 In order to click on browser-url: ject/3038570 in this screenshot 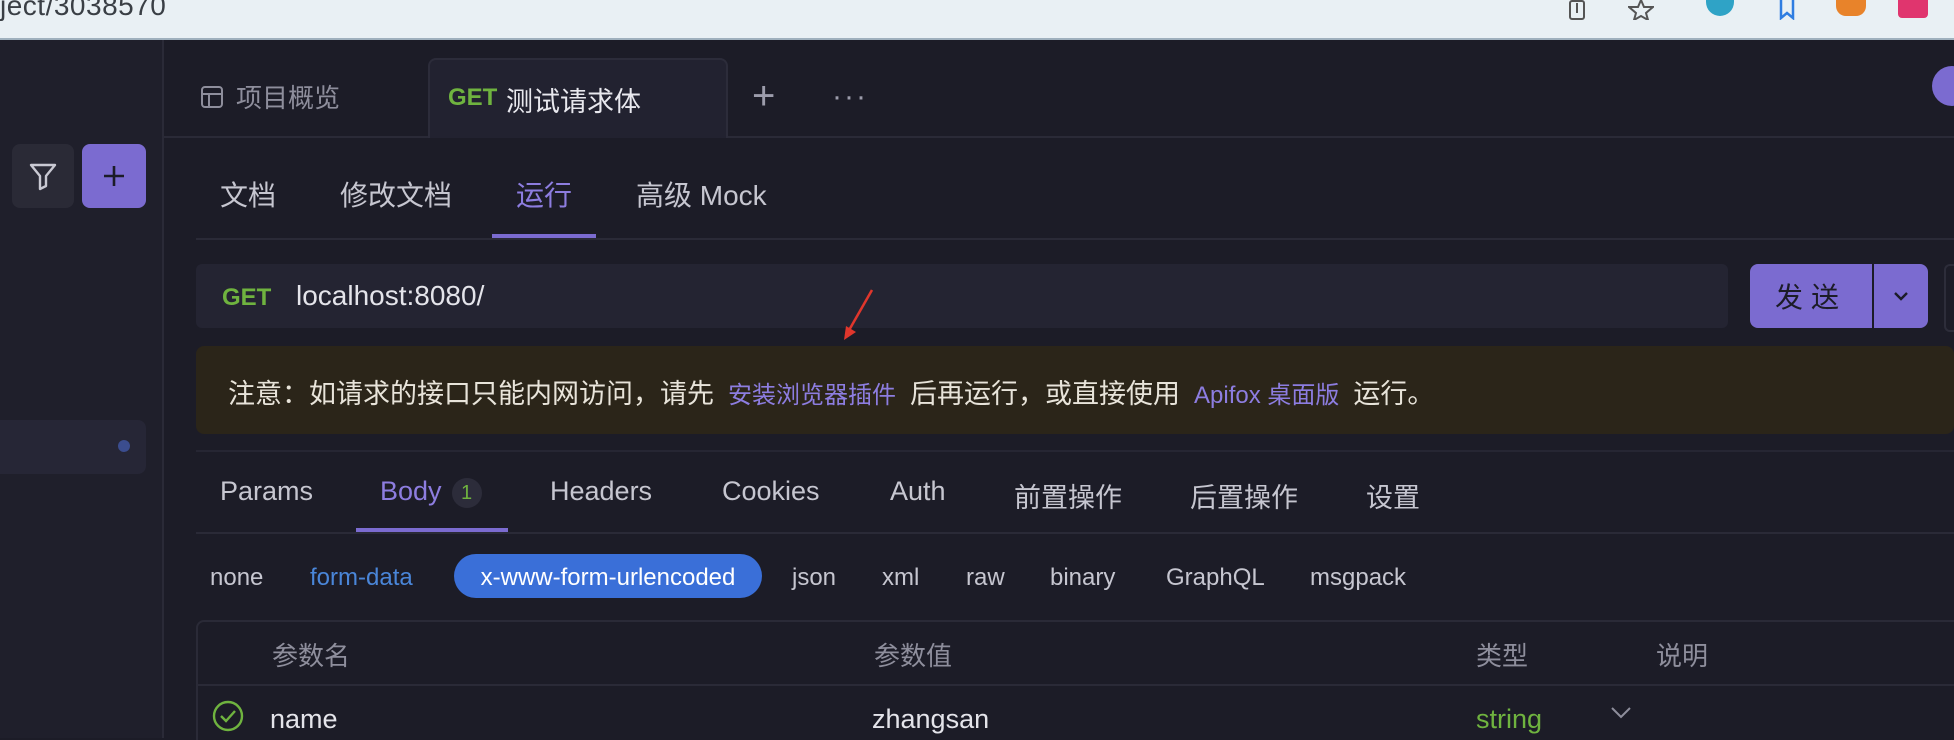, I will do `click(83, 11)`.